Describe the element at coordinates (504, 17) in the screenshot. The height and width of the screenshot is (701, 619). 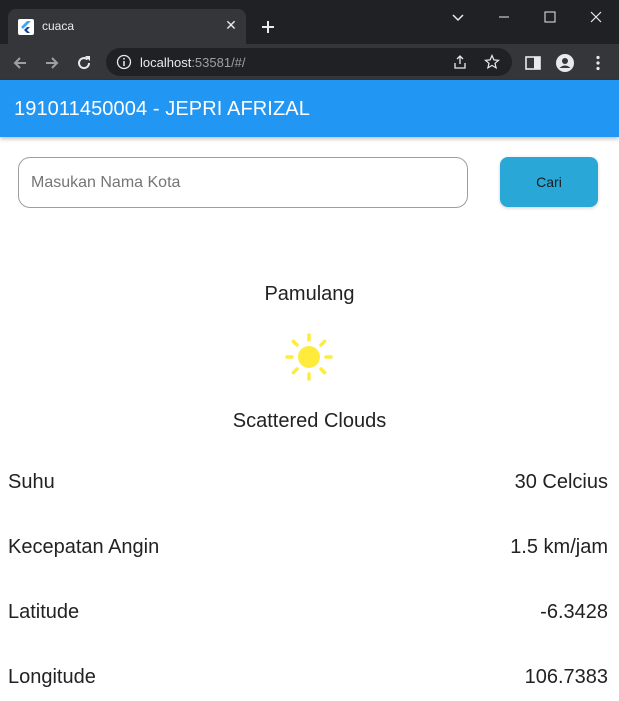
I see `window-minimize-icon` at that location.